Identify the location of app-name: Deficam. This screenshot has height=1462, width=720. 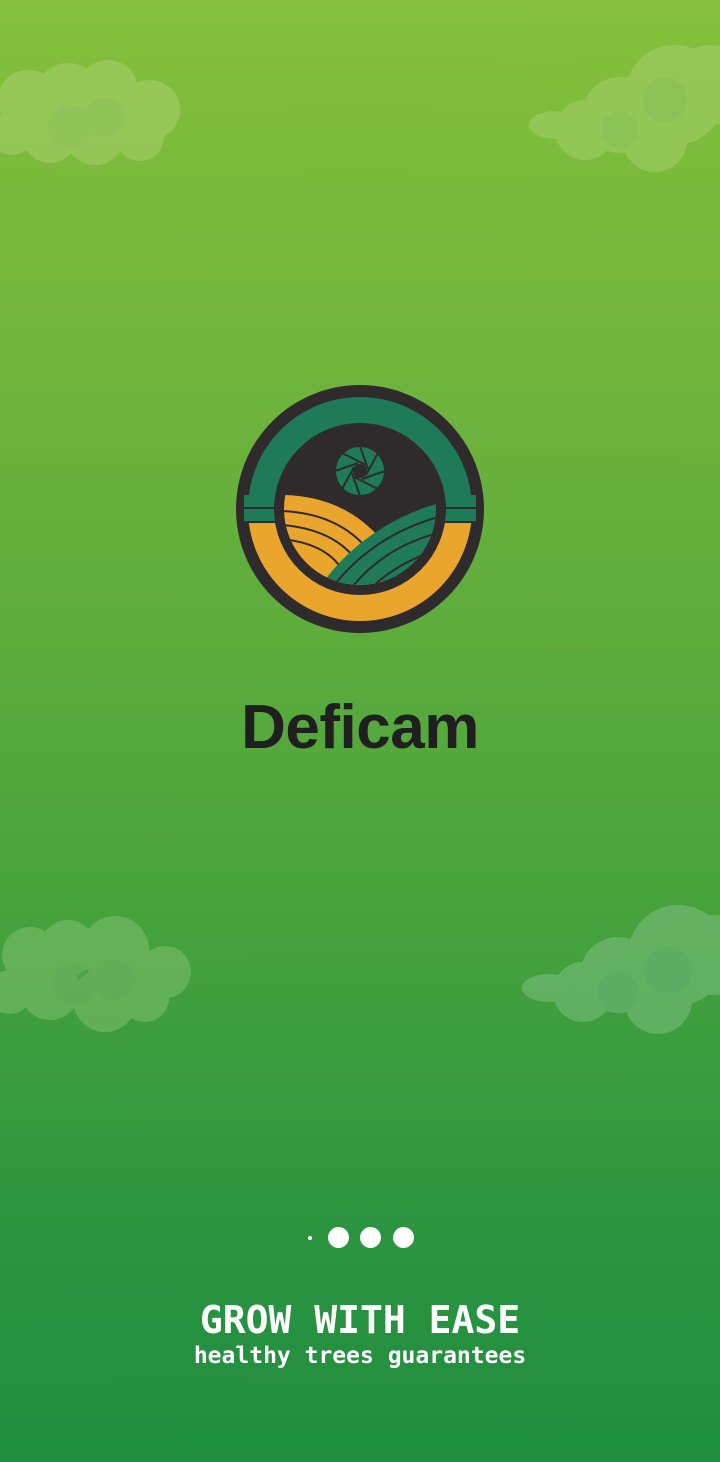
(360, 727).